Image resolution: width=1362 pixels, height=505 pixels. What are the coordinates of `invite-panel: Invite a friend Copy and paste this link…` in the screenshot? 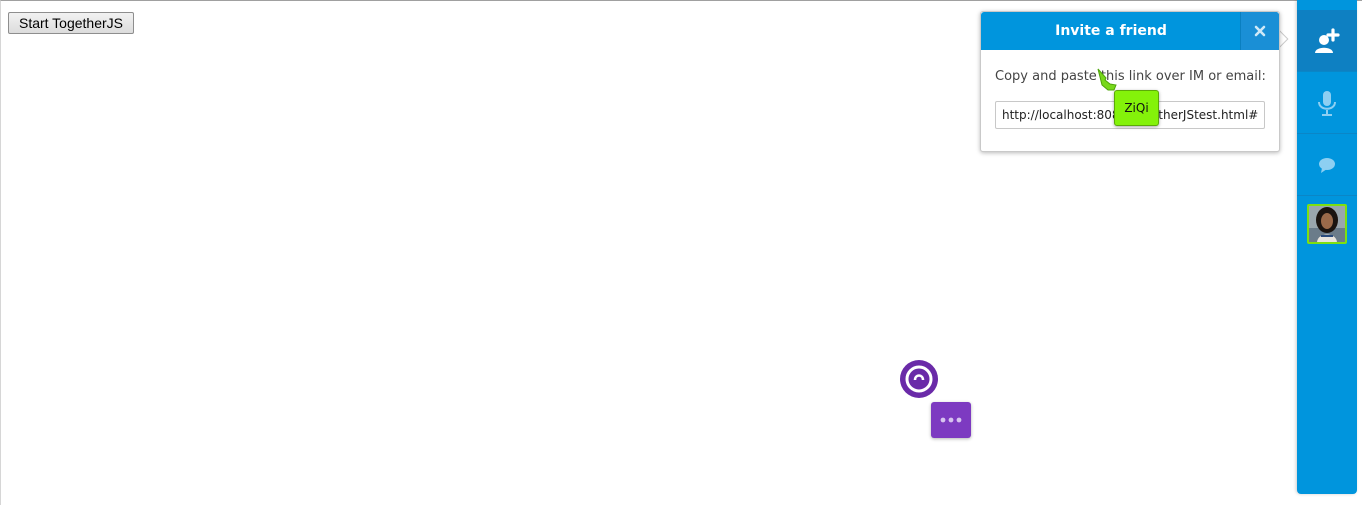 It's located at (1130, 81).